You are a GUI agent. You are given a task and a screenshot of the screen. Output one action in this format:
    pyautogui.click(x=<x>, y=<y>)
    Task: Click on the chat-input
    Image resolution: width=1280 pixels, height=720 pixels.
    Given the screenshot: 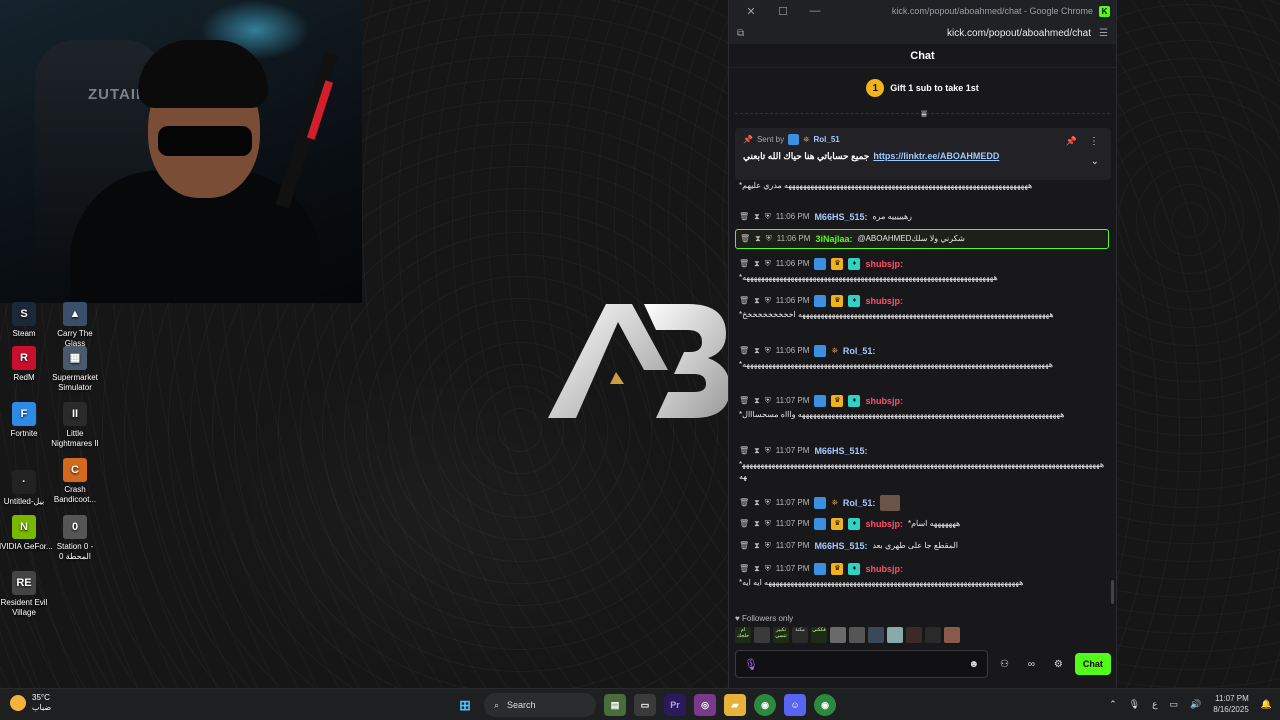 What is the action you would take?
    pyautogui.click(x=863, y=664)
    